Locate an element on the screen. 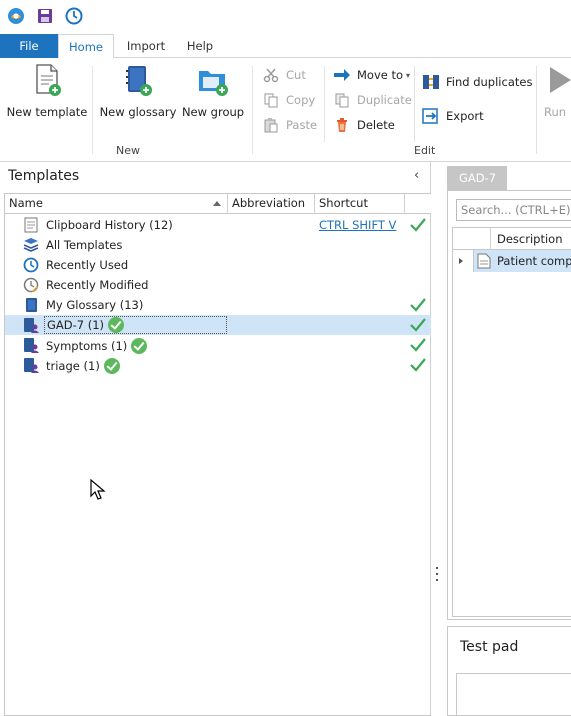 Image resolution: width=571 pixels, height=716 pixels. paste-button: Paste is located at coordinates (289, 125).